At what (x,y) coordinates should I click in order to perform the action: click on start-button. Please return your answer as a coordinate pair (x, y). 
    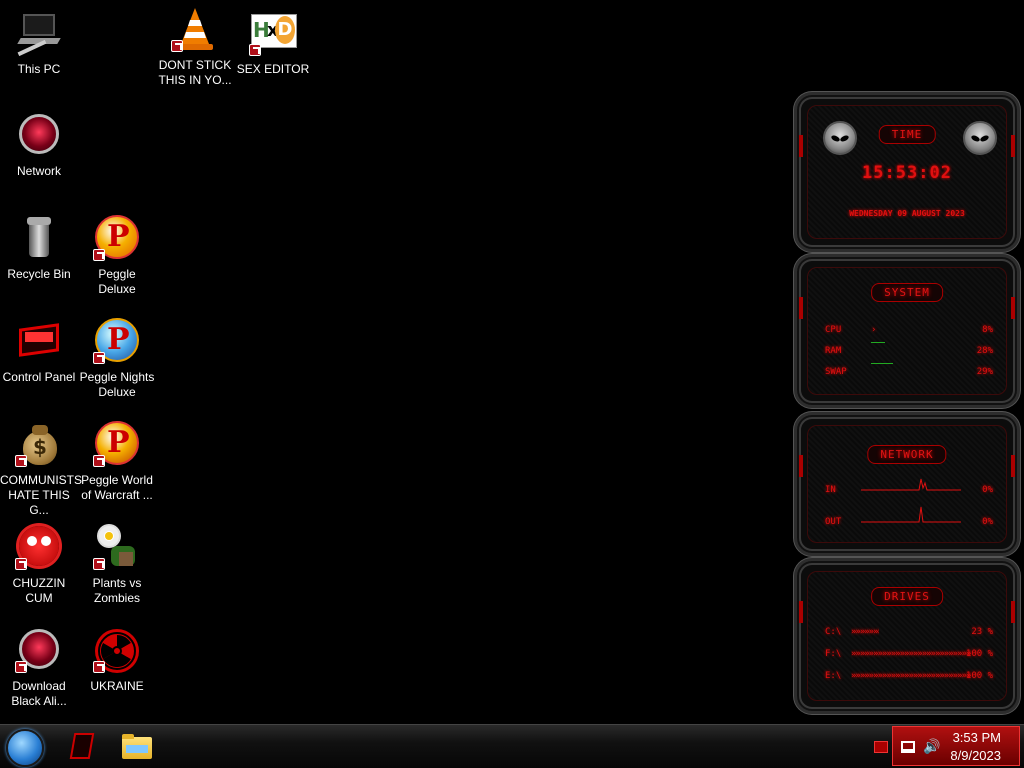
    Looking at the image, I should click on (25, 748).